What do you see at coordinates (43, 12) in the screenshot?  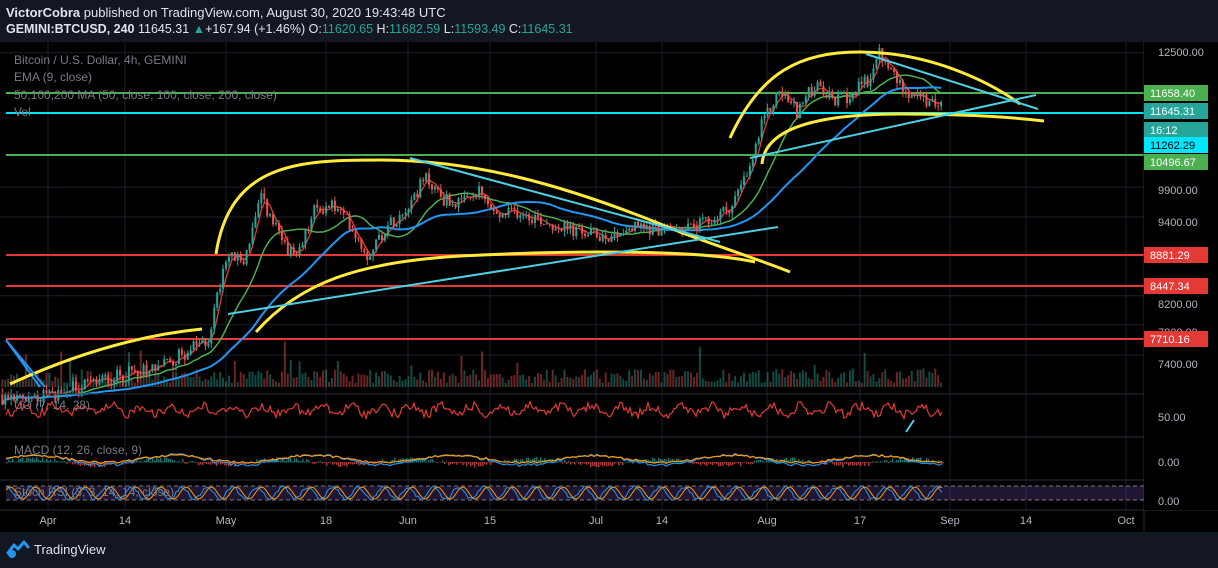 I see `publisher-name: VictorCobra` at bounding box center [43, 12].